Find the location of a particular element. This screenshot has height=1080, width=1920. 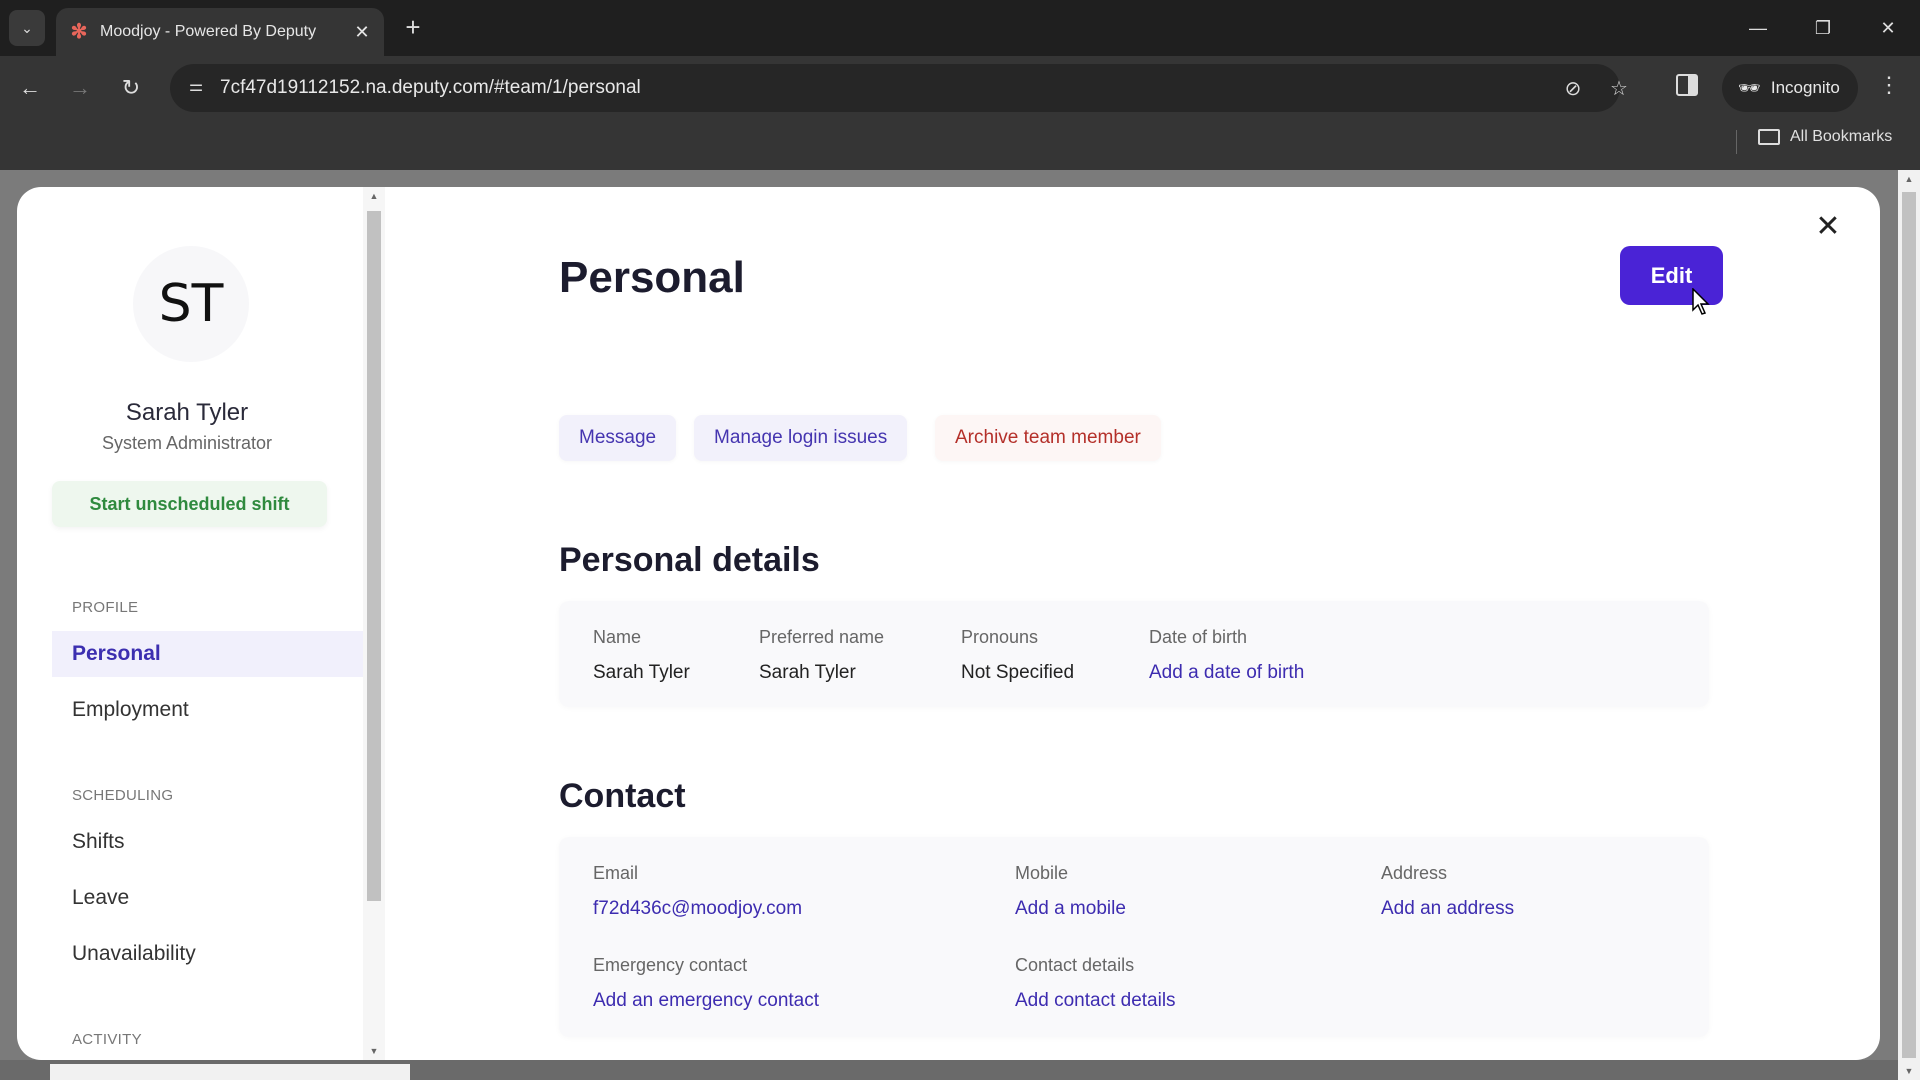

sidebar-item-label: Shifts is located at coordinates (98, 841).